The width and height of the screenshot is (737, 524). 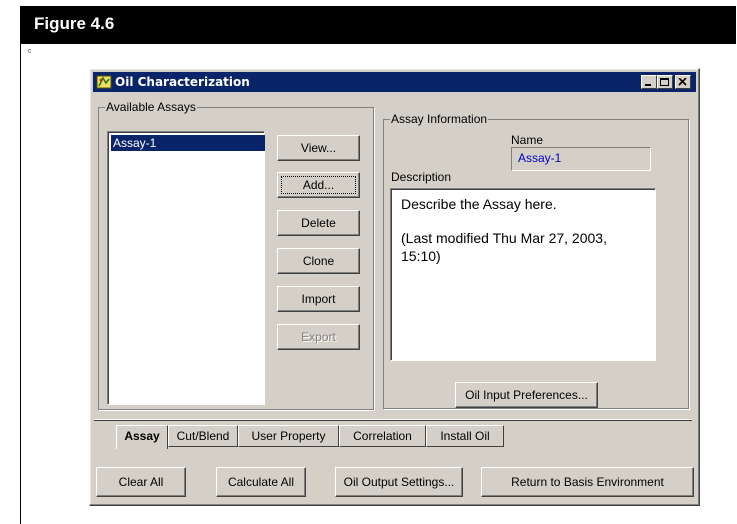 I want to click on minimize-icon, so click(x=648, y=85).